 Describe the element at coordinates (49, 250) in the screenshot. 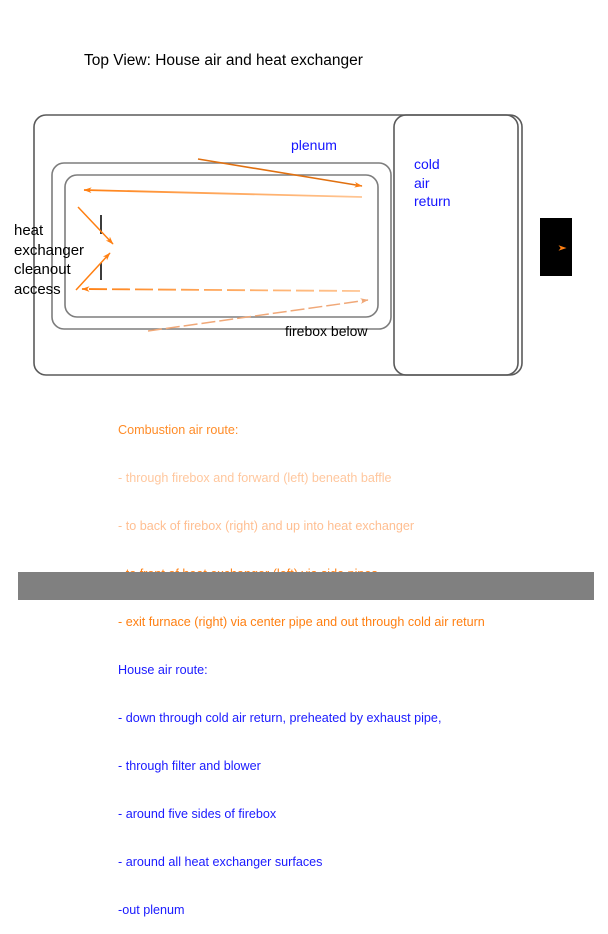

I see `access-label-line-2: exchanger` at that location.